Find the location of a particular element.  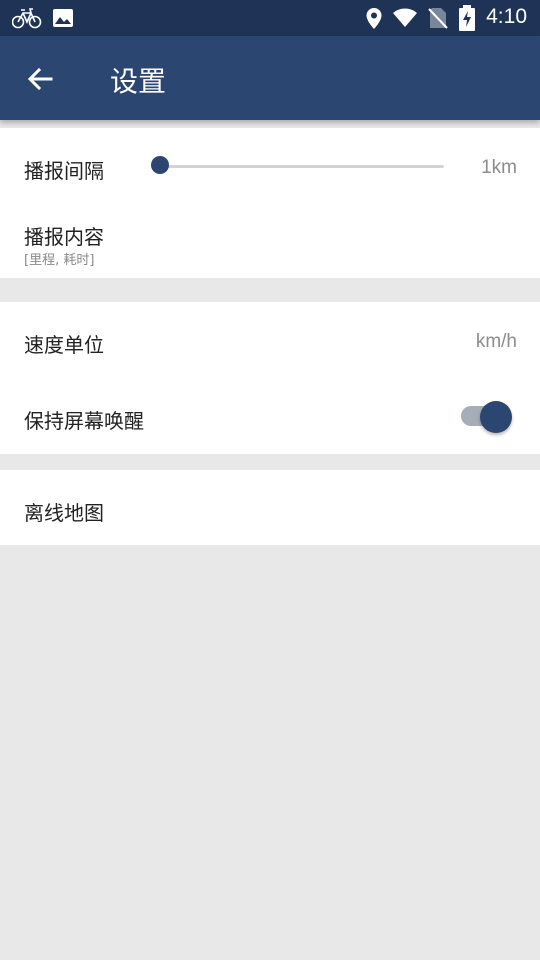

speed-unit-value: km/h is located at coordinates (496, 341).